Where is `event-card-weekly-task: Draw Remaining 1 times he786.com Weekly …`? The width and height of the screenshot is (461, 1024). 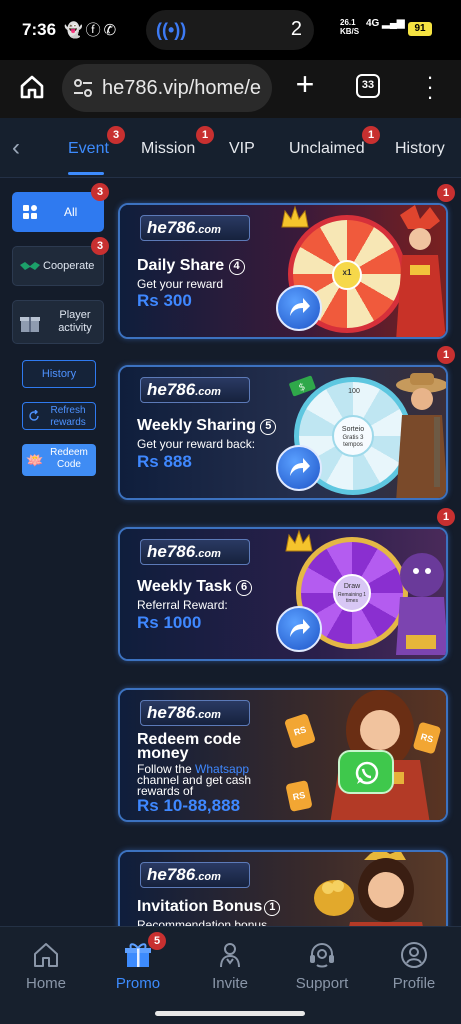 event-card-weekly-task: Draw Remaining 1 times he786.com Weekly … is located at coordinates (283, 594).